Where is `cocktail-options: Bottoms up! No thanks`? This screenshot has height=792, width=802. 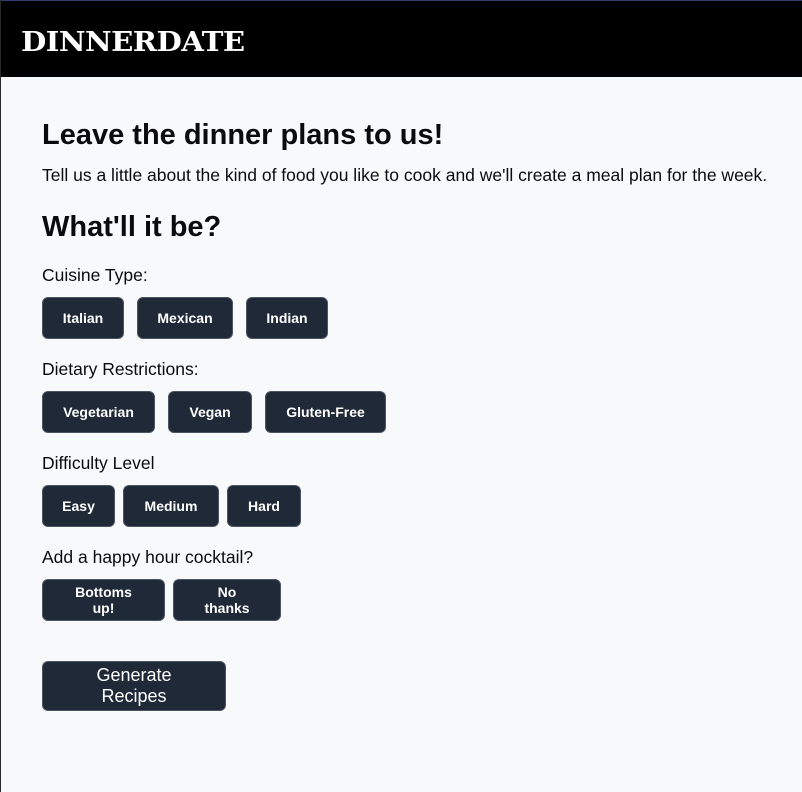
cocktail-options: Bottoms up! No thanks is located at coordinates (161, 600).